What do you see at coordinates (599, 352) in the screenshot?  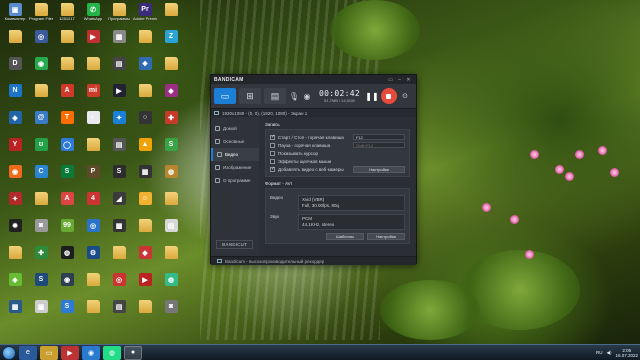 I see `language-indicator: RU` at bounding box center [599, 352].